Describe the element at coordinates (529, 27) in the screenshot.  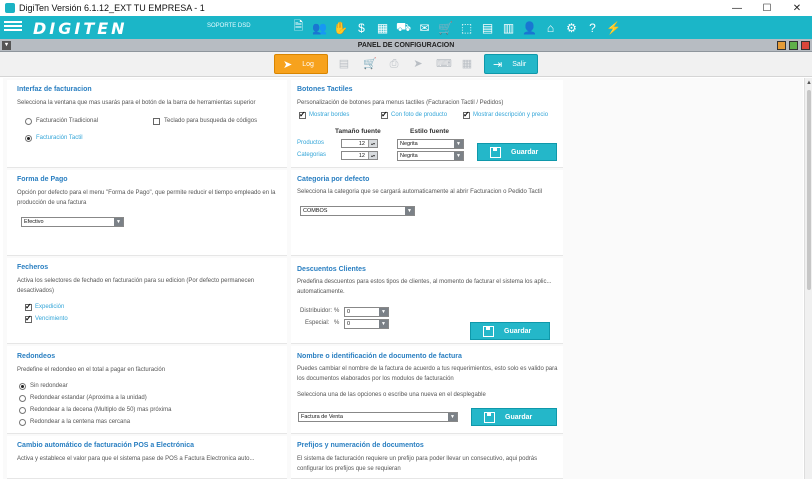
I see `employee-icon: 👤` at that location.